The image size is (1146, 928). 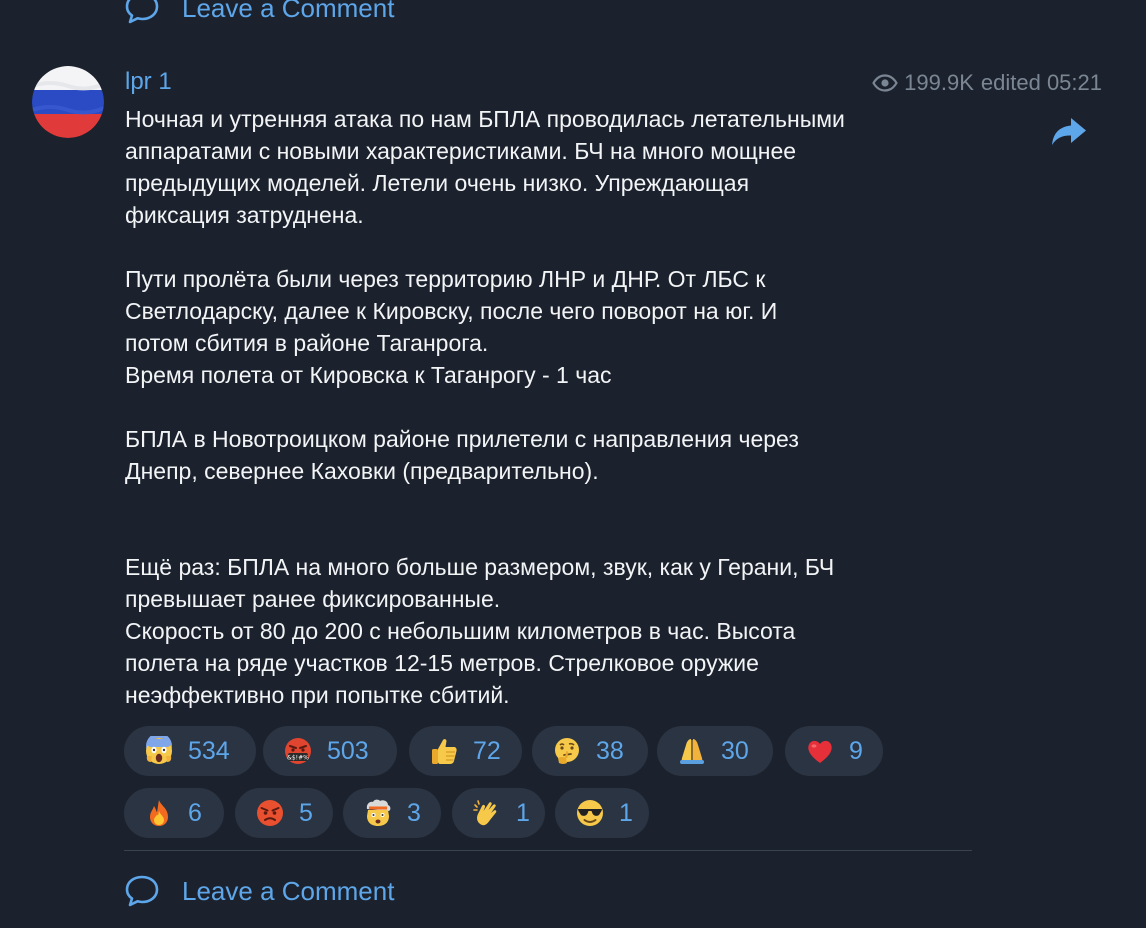 I want to click on russian-flag-avatar, so click(x=68, y=102).